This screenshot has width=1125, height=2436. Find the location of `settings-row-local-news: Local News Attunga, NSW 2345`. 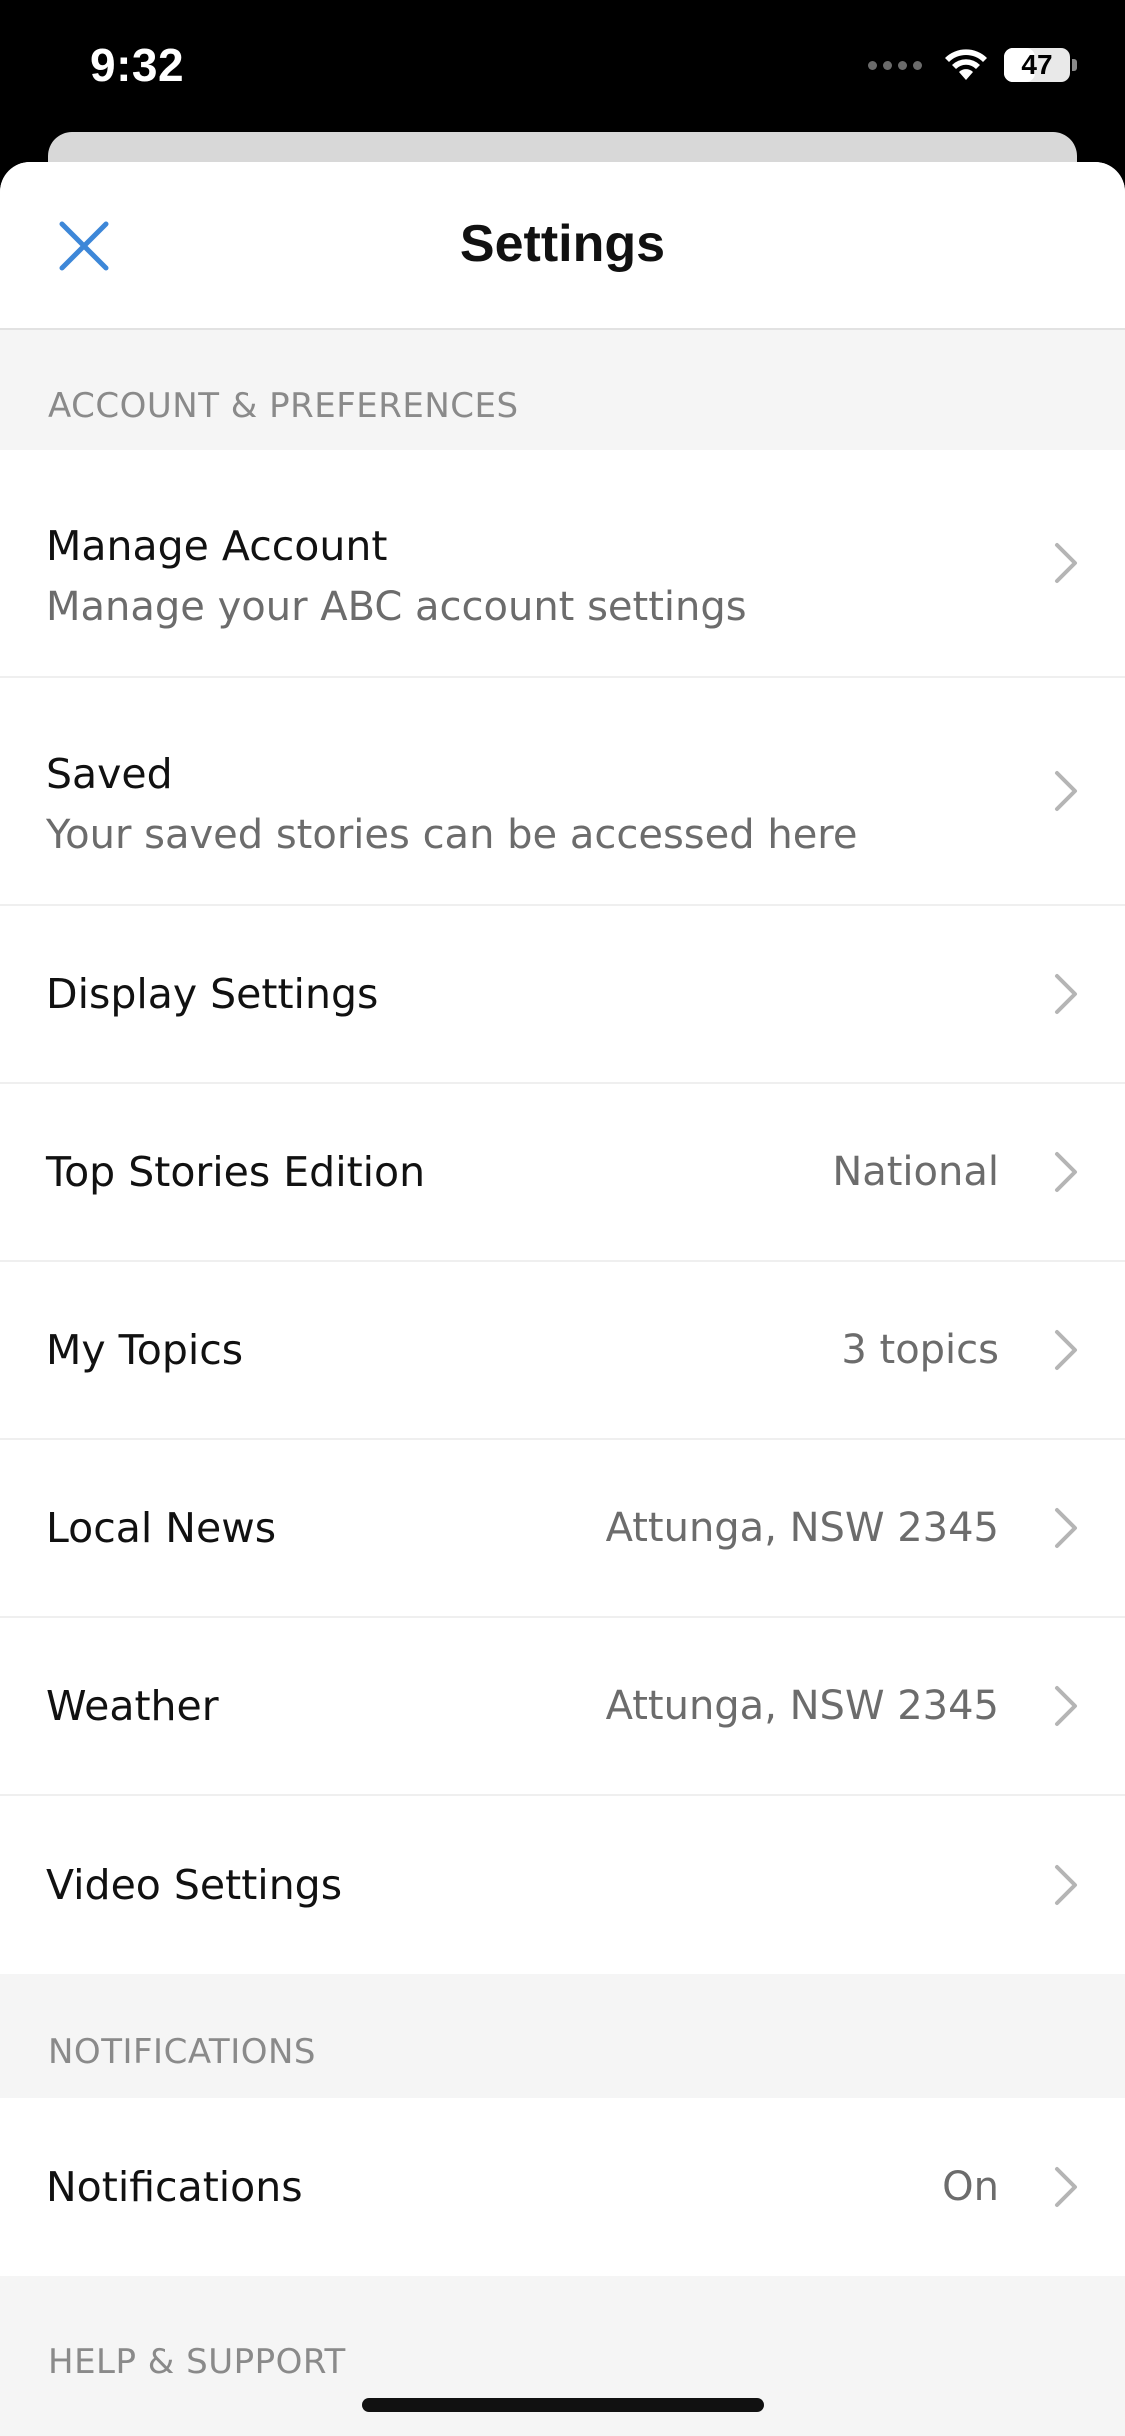

settings-row-local-news: Local News Attunga, NSW 2345 is located at coordinates (562, 1529).